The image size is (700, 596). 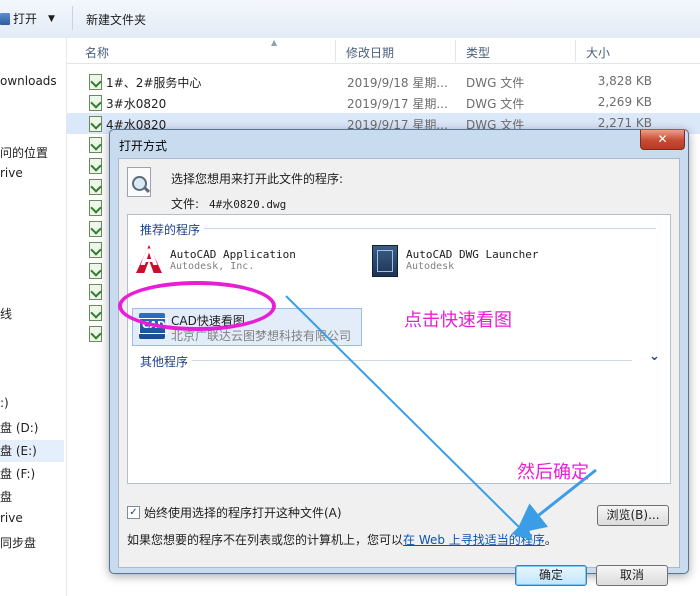 I want to click on highlight-ellipse, so click(x=197, y=306).